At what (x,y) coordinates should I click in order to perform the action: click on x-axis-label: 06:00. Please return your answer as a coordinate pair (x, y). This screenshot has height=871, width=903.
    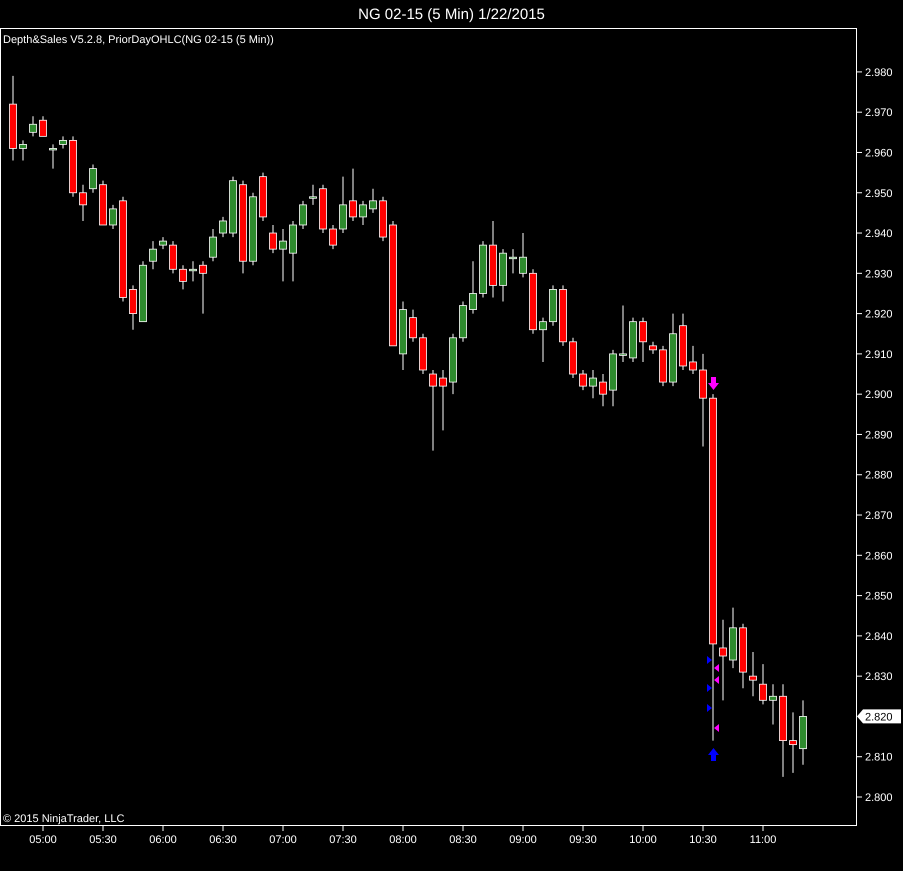
    Looking at the image, I should click on (163, 840).